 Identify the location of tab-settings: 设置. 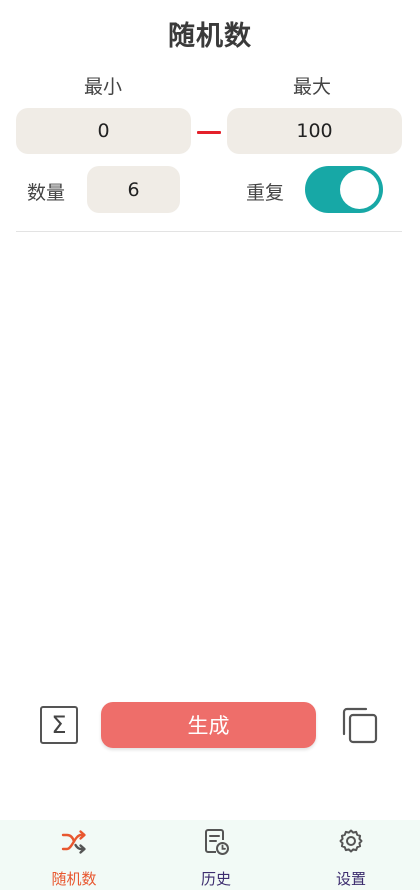
(351, 855).